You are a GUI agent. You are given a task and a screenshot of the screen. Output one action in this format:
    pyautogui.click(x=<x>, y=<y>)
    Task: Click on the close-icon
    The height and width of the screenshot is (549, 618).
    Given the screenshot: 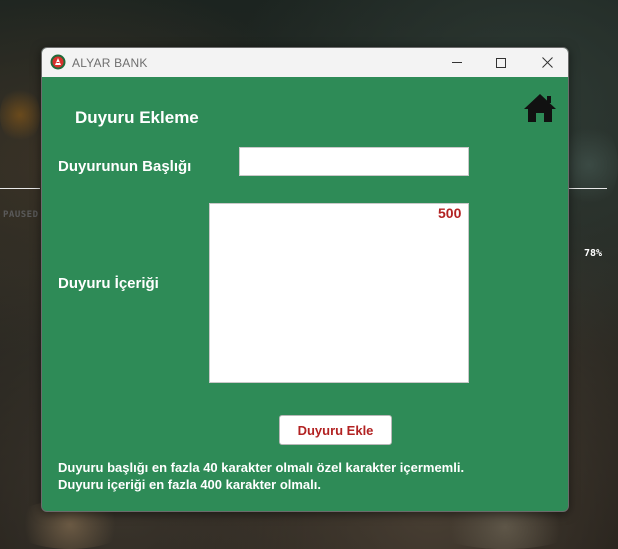 What is the action you would take?
    pyautogui.click(x=547, y=62)
    